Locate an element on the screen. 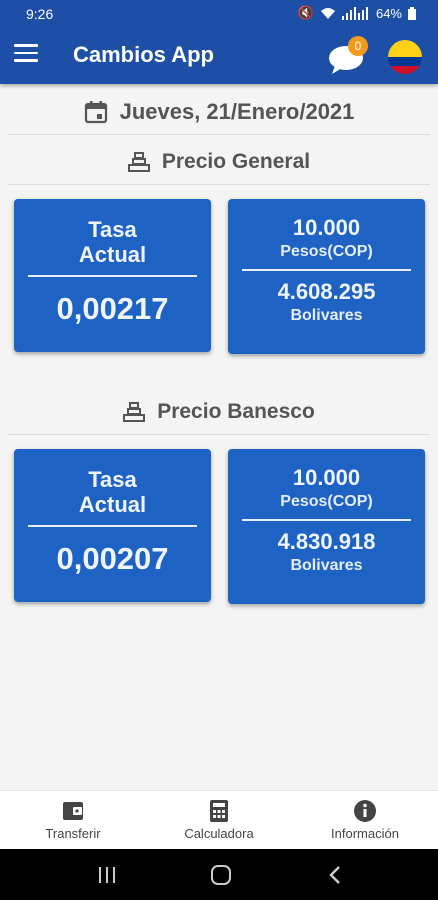 The height and width of the screenshot is (900, 438). calendar-icon is located at coordinates (95, 112).